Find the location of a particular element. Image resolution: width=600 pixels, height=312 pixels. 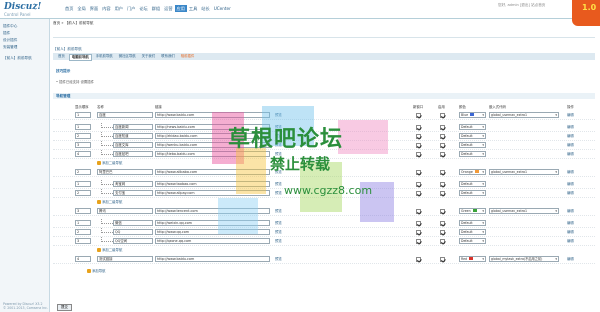

code-select: global_mytask_extra(不启用之前) is located at coordinates (524, 259).